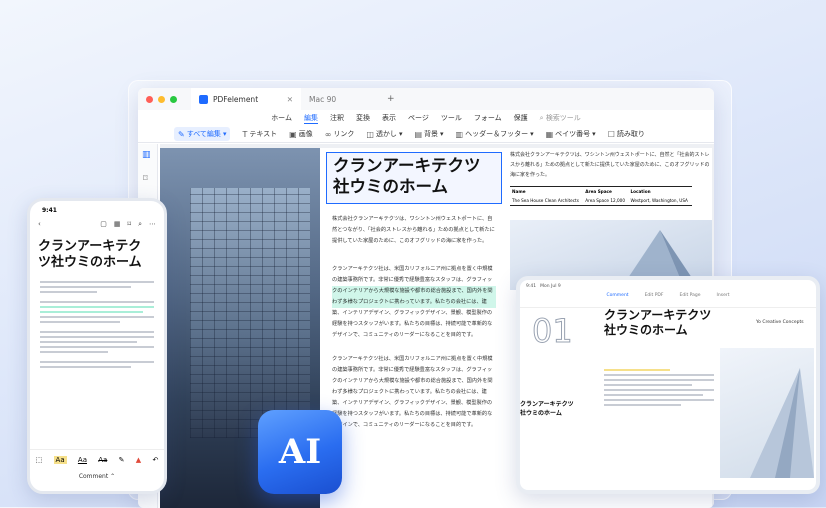 This screenshot has height=508, width=826. Describe the element at coordinates (611, 134) in the screenshot. I see `checkbox-icon: ☐` at that location.